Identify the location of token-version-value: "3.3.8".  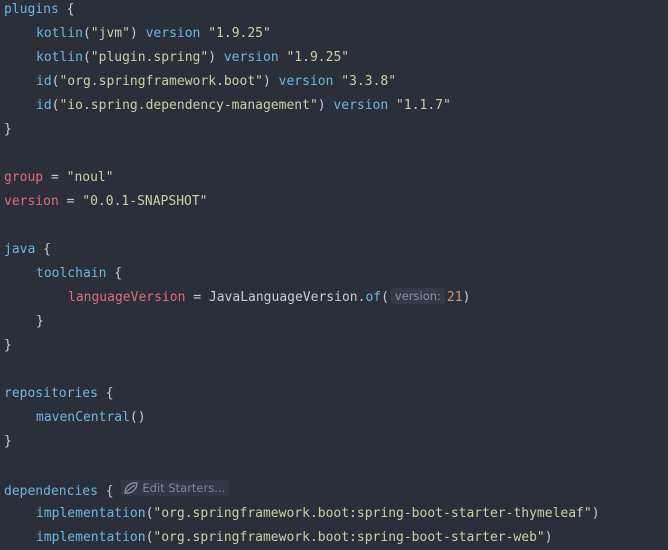
(369, 81).